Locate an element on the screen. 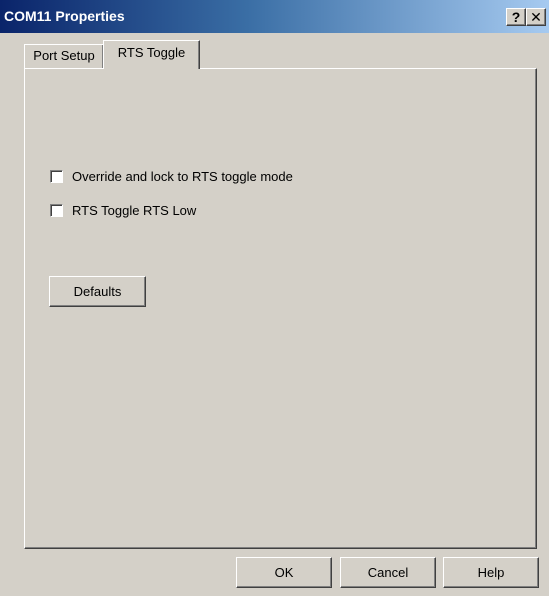 This screenshot has height=596, width=549. tab-rts-toggle: RTS Toggle is located at coordinates (151, 54).